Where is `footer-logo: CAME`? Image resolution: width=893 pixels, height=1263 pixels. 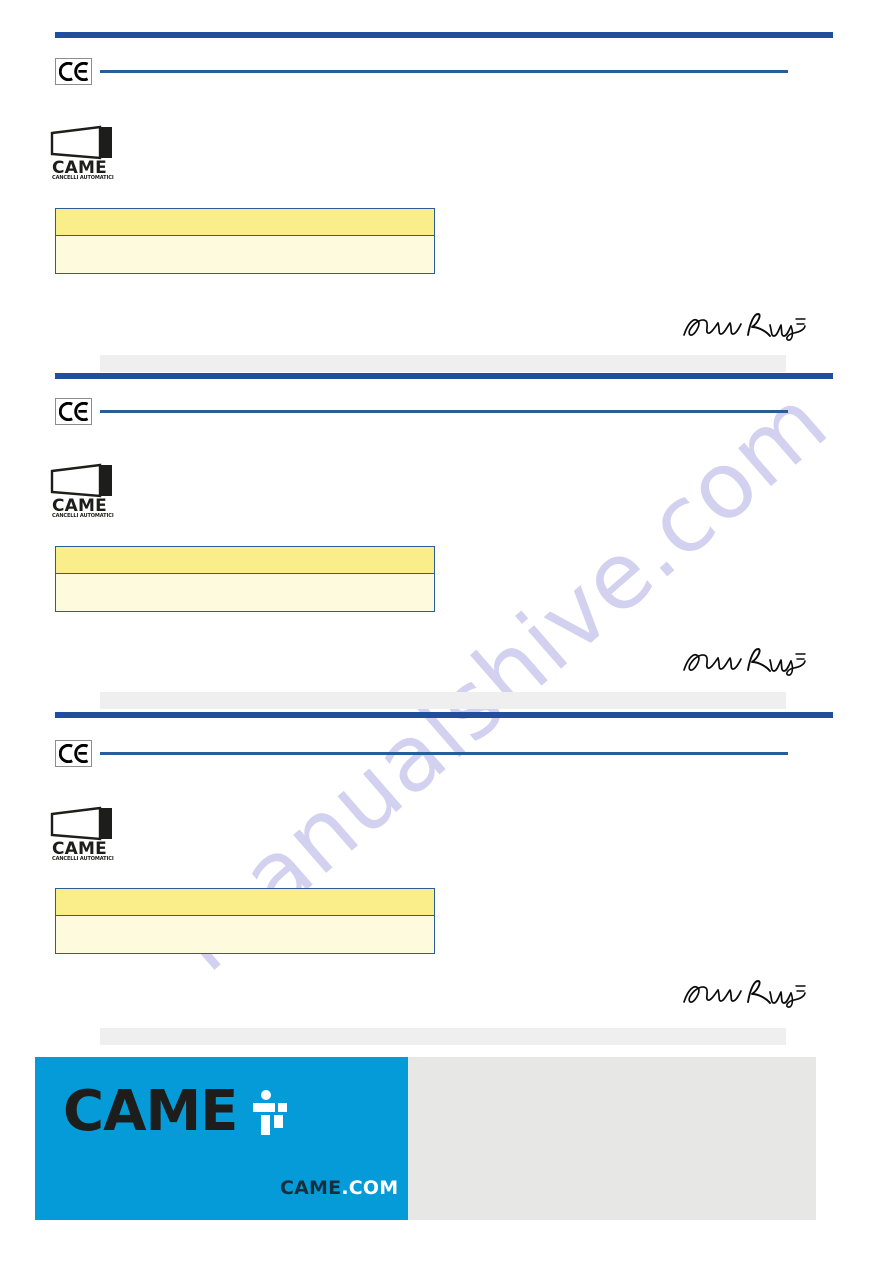 footer-logo: CAME is located at coordinates (175, 1111).